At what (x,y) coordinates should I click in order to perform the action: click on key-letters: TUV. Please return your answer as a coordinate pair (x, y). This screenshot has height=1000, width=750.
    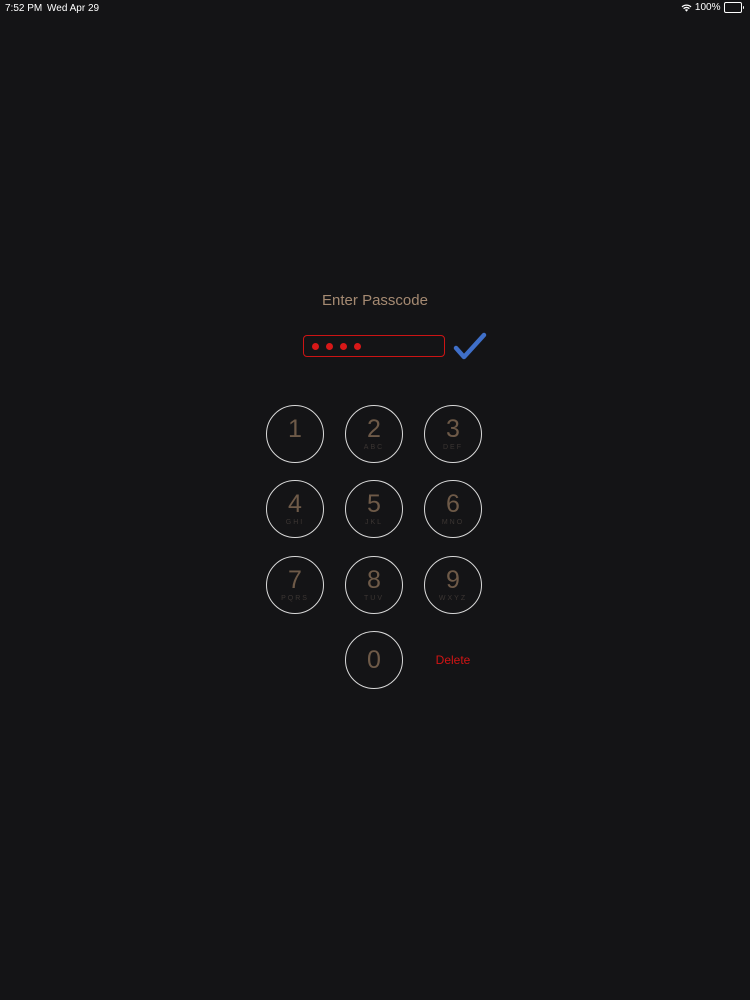
    Looking at the image, I should click on (374, 598).